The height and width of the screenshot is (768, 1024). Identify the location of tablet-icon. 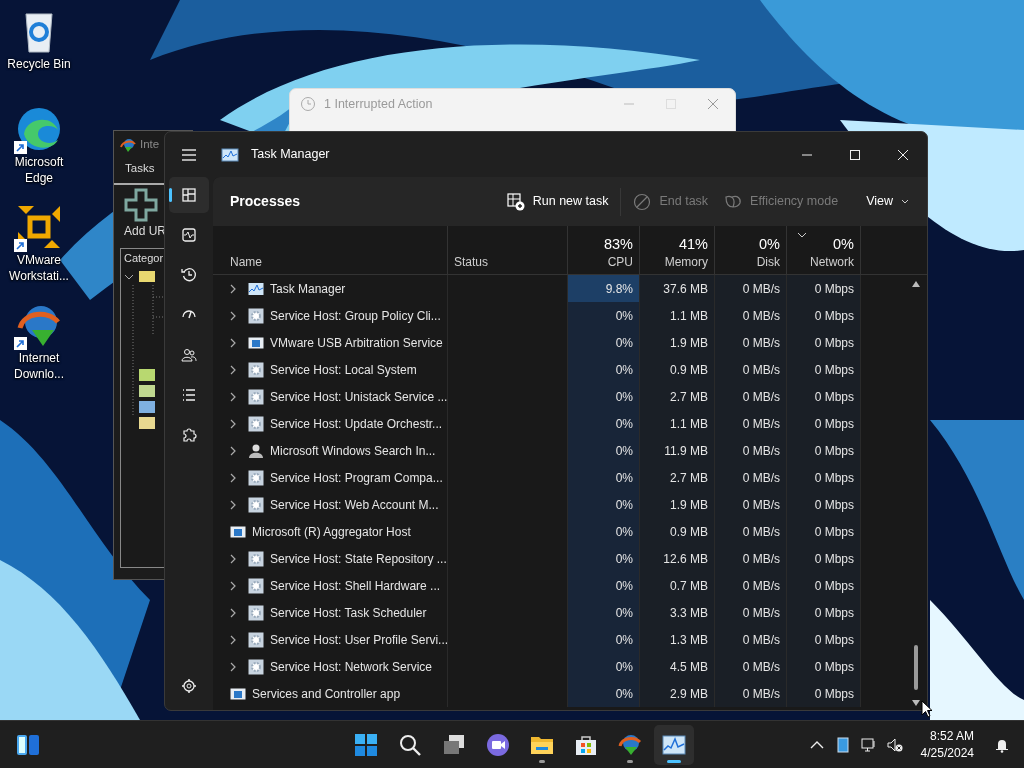
(842, 744).